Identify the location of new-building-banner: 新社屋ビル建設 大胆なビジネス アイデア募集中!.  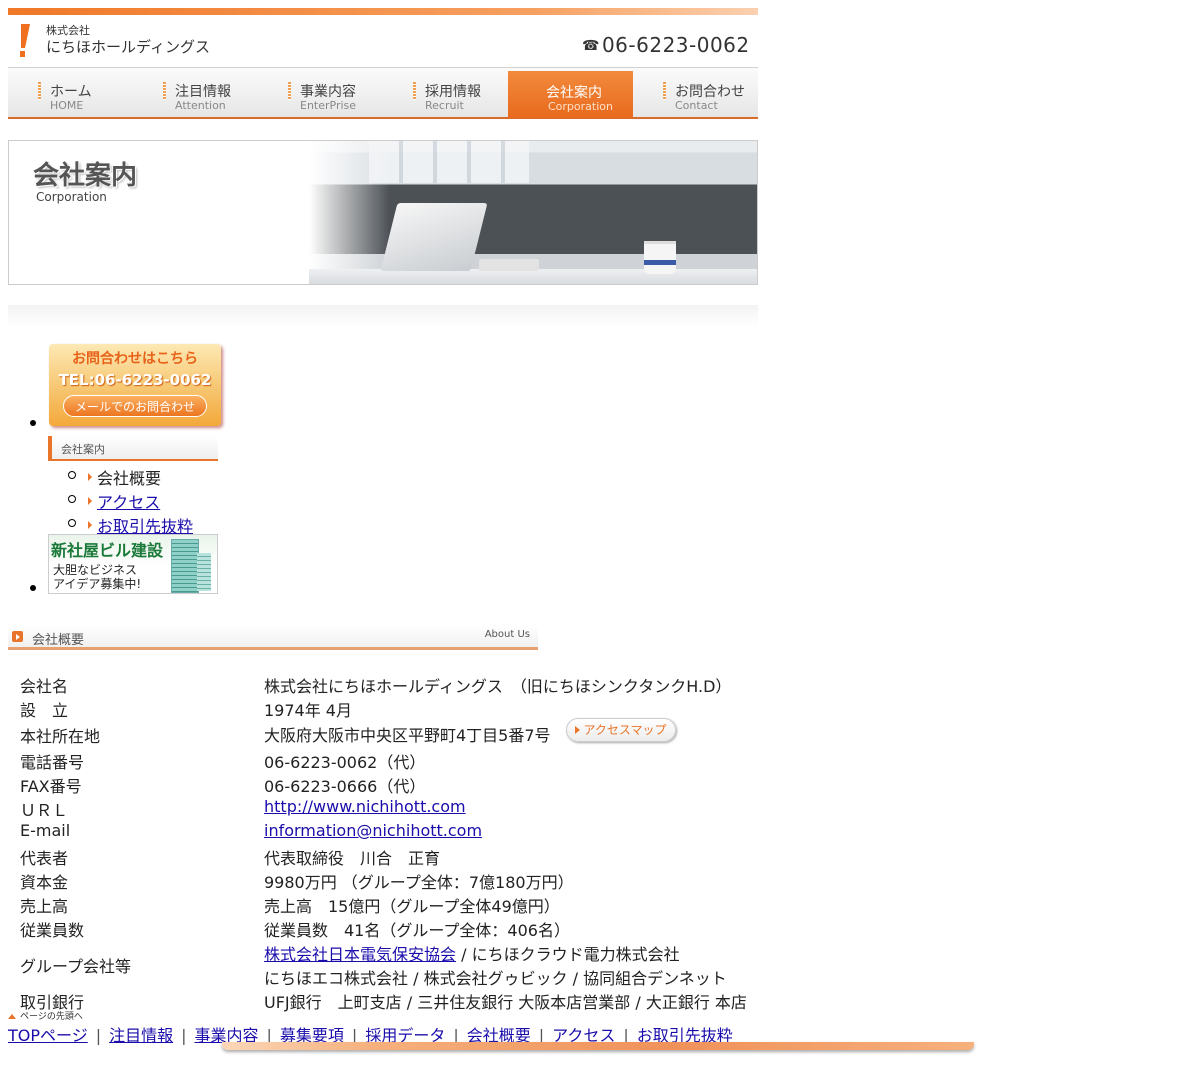
(133, 564).